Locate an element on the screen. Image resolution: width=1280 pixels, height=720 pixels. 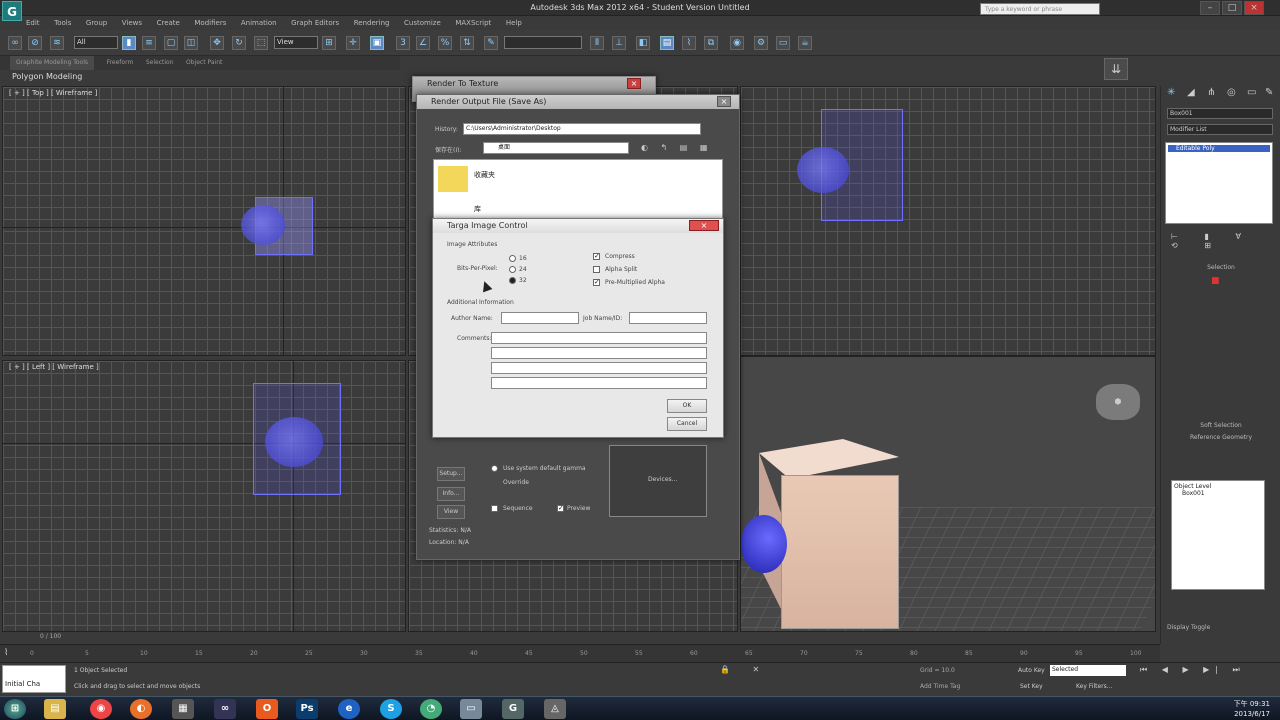
tab-freeform: Freeform is located at coordinates (120, 63).